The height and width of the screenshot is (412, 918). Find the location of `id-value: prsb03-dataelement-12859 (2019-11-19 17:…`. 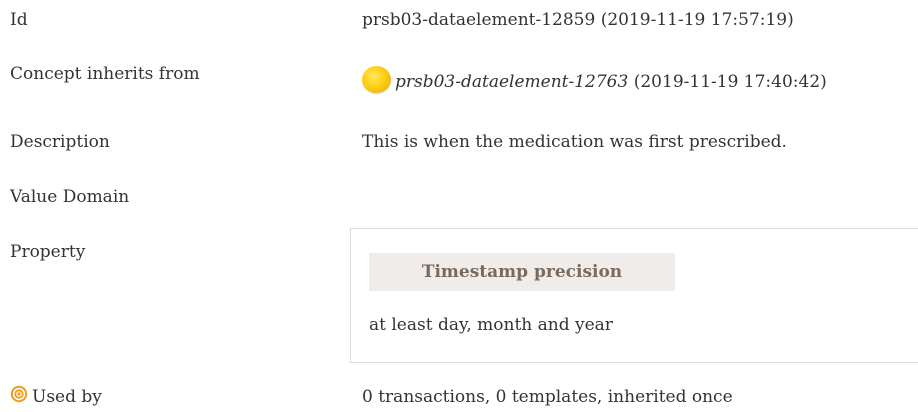

id-value: prsb03-dataelement-12859 (2019-11-19 17:… is located at coordinates (578, 20).